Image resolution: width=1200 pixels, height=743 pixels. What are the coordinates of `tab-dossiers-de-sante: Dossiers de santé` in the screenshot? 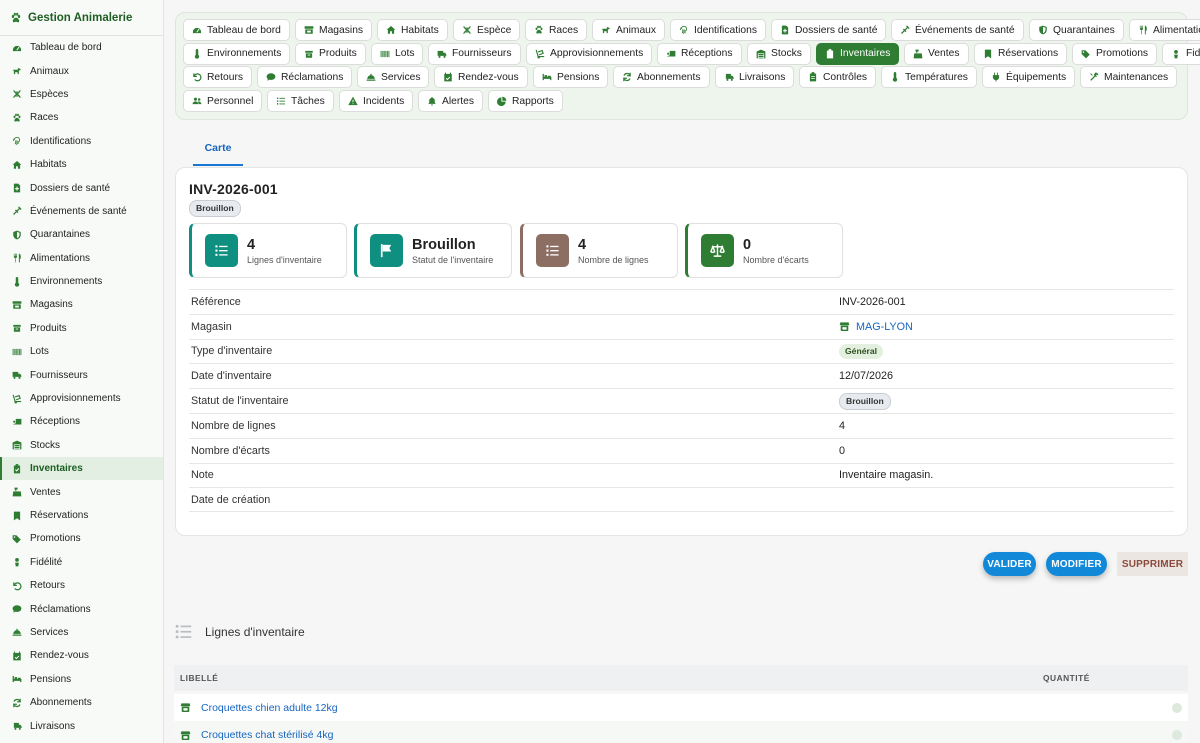 It's located at (829, 30).